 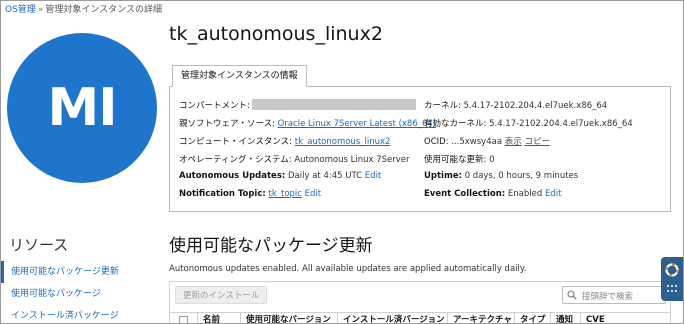 I want to click on kernel-value: 5.4.17-2102.204.4.el7uek.x86_64, so click(x=535, y=106).